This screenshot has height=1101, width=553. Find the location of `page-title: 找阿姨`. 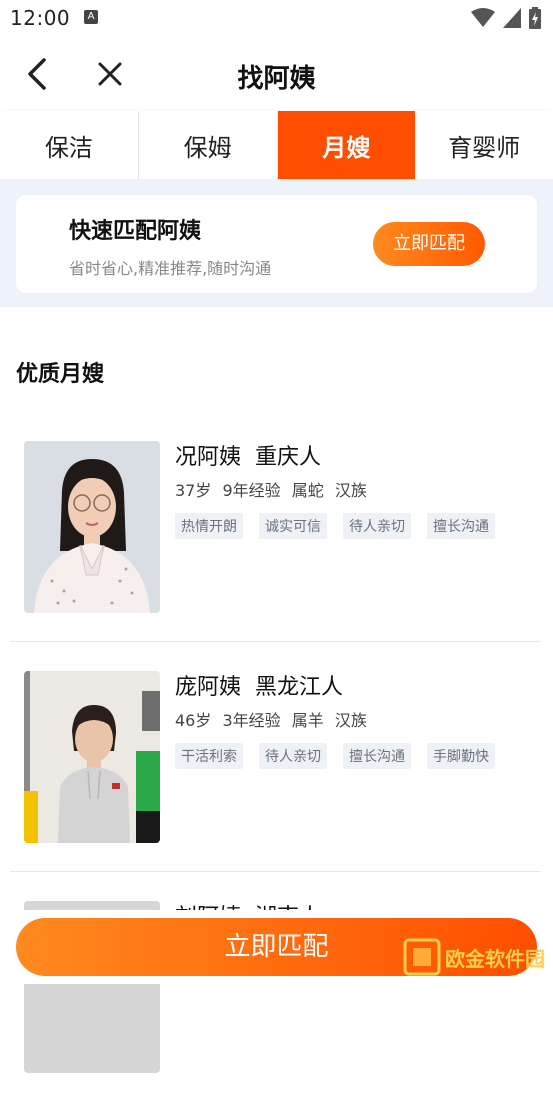

page-title: 找阿姨 is located at coordinates (276, 79).